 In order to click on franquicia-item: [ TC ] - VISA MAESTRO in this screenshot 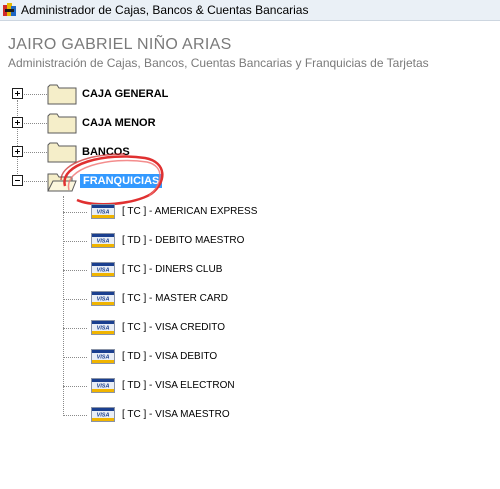, I will do `click(176, 414)`.